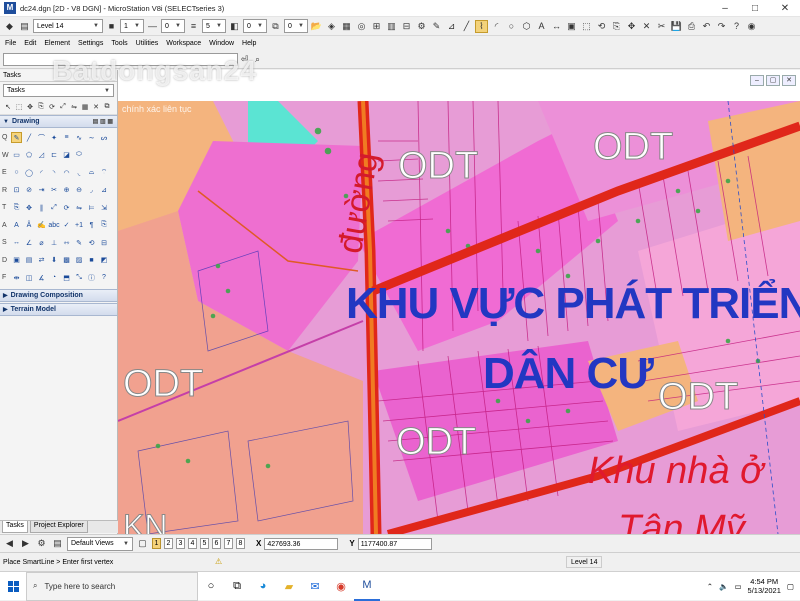  What do you see at coordinates (41, 155) in the screenshot?
I see `shape-icon: ◿` at bounding box center [41, 155].